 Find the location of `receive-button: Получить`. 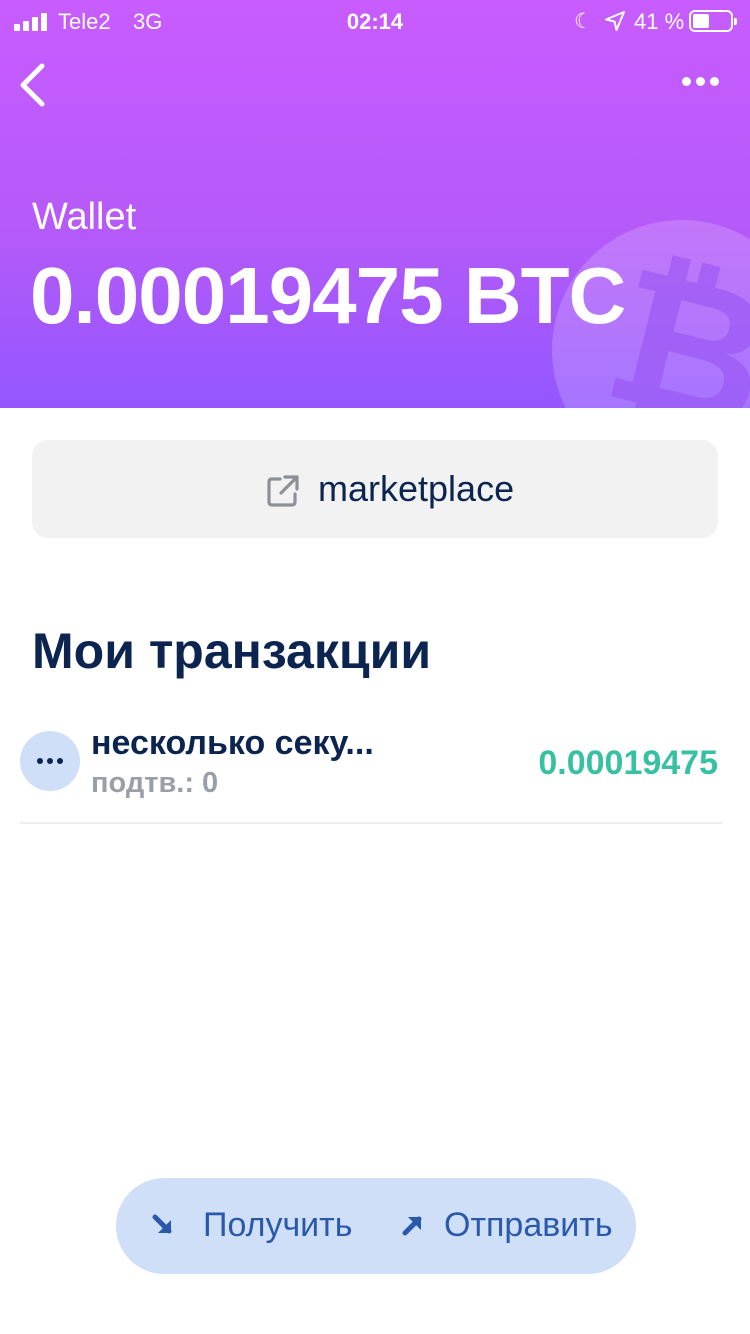

receive-button: Получить is located at coordinates (260, 1226).